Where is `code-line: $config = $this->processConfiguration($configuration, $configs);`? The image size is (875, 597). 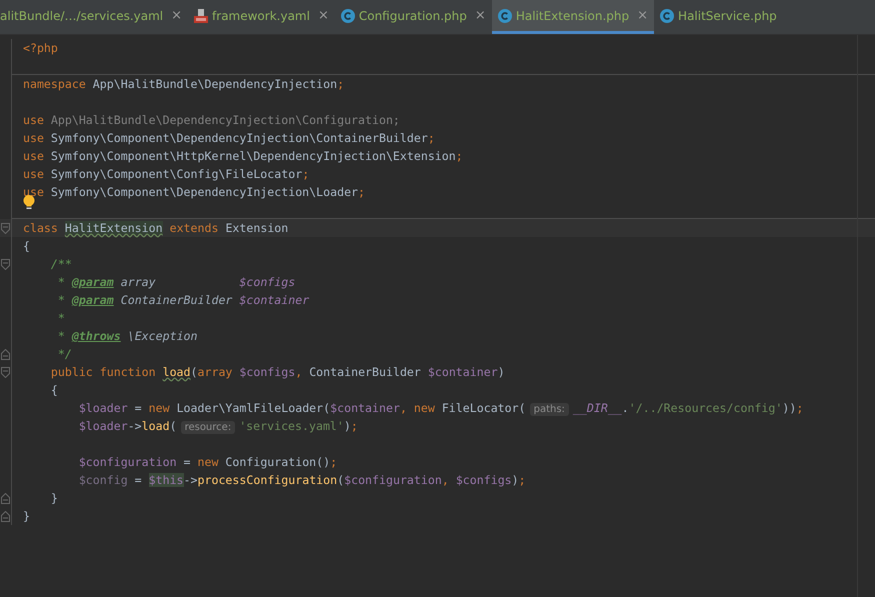
code-line: $config = $this->processConfiguration($configuration, $configs); is located at coordinates (302, 480).